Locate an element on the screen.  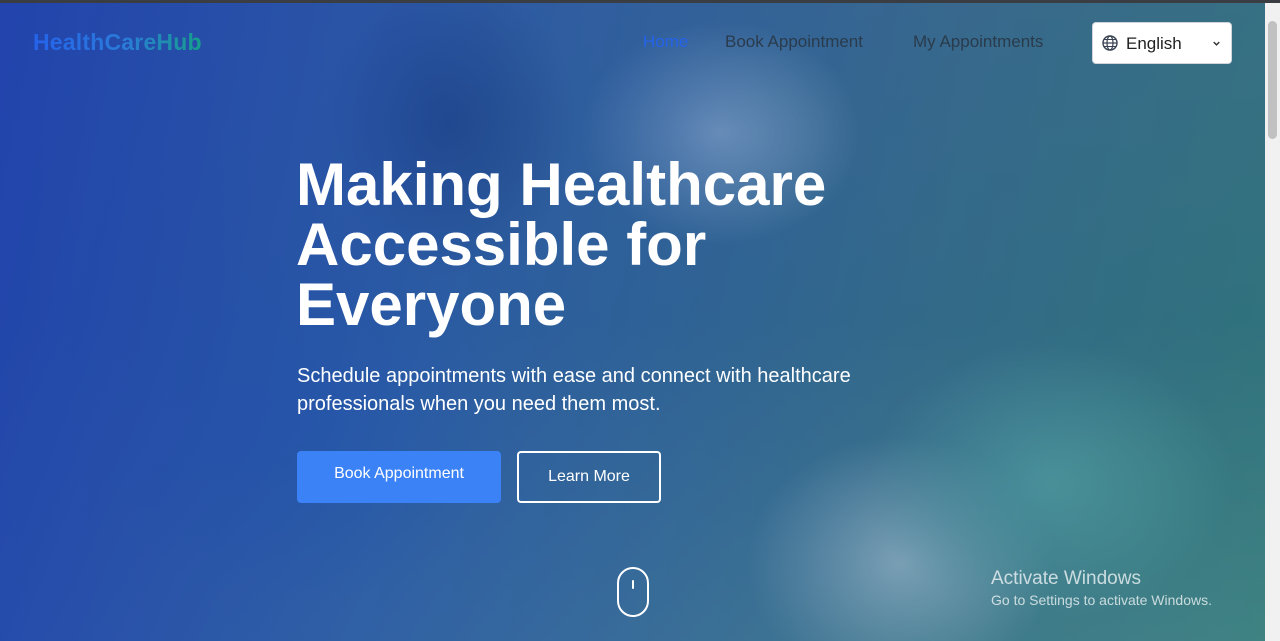
nav-home-link: Home is located at coordinates (665, 42).